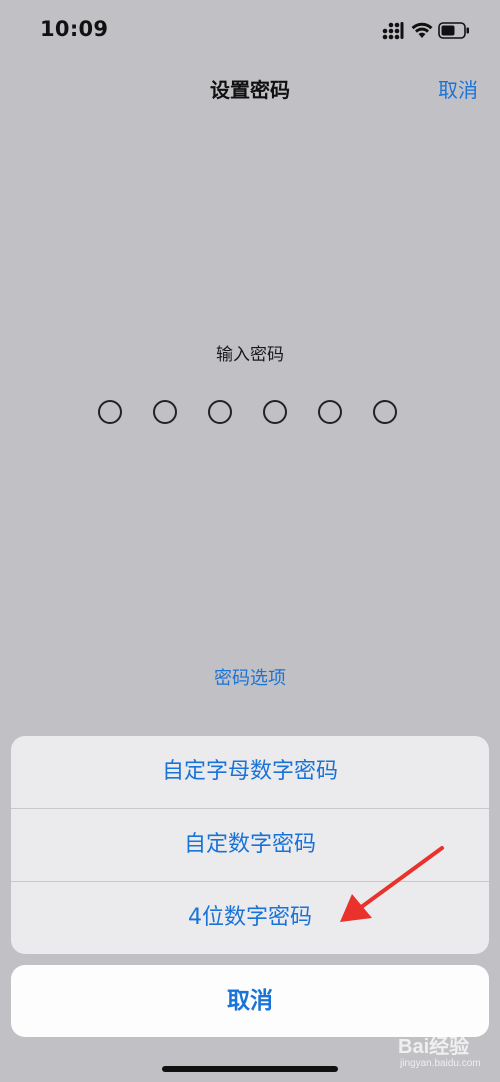  What do you see at coordinates (250, 1069) in the screenshot?
I see `home-indicator` at bounding box center [250, 1069].